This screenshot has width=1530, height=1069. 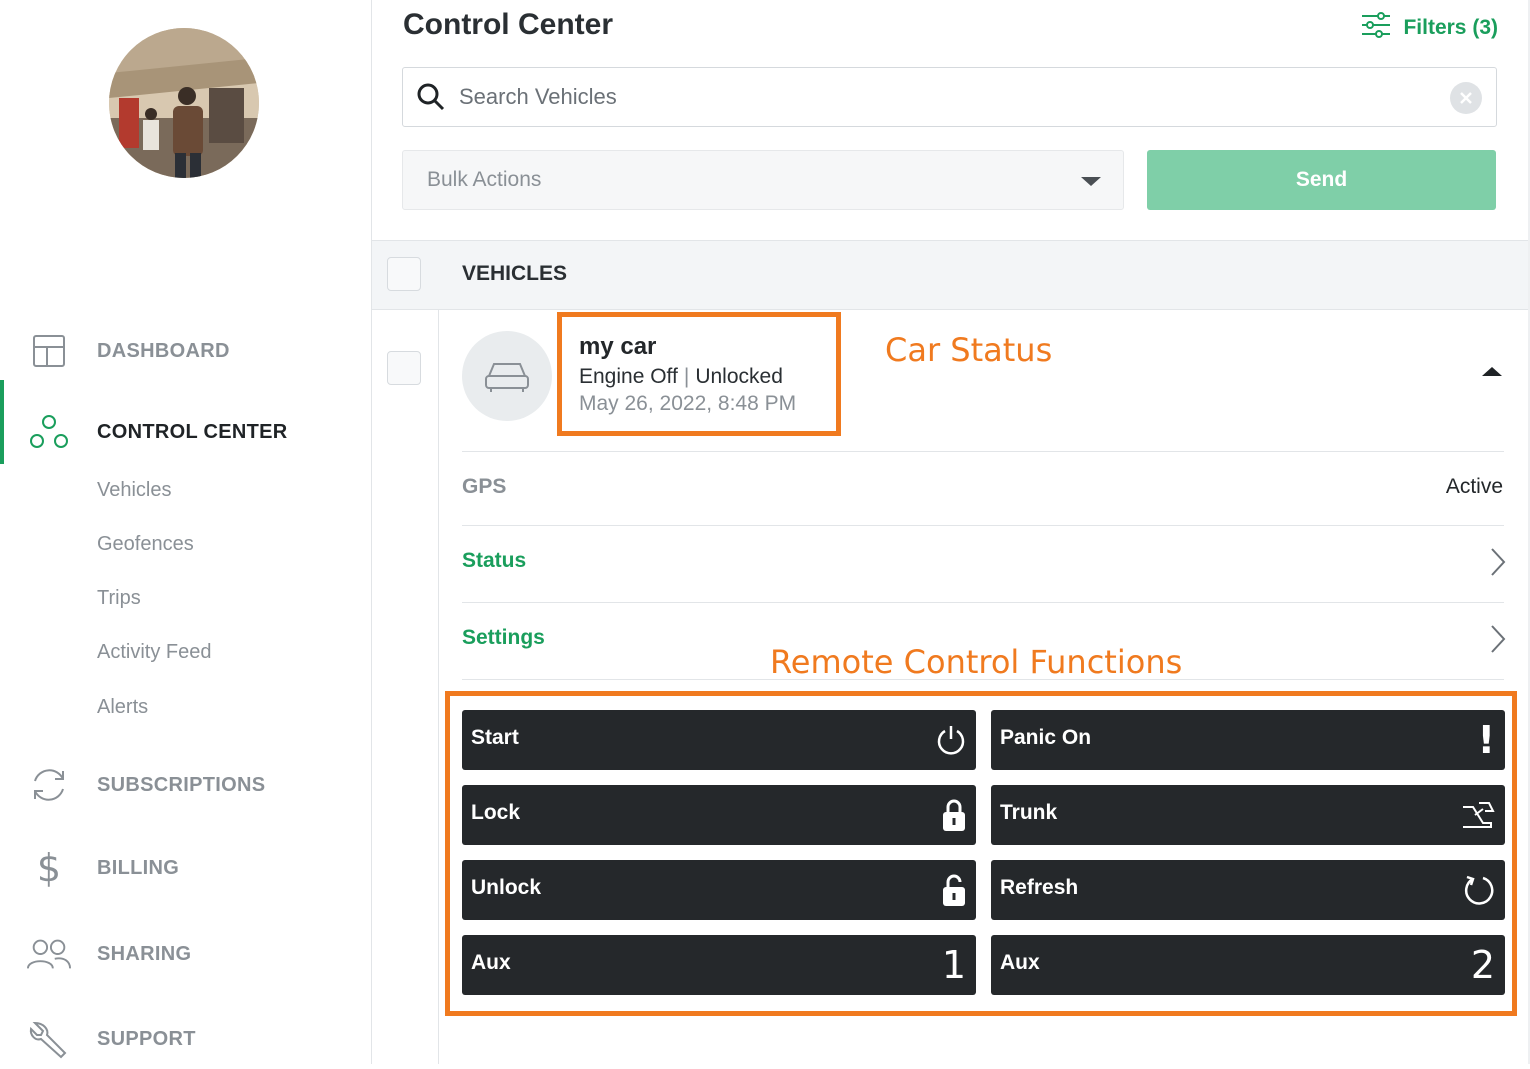 I want to click on nav-billing: $ BILLING, so click(x=185, y=868).